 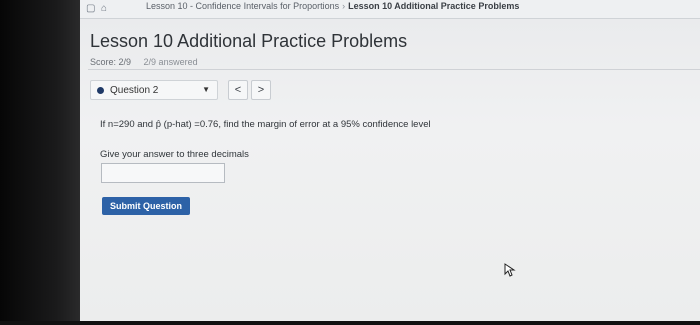 I want to click on question-select: Question 2 ▼, so click(x=154, y=90).